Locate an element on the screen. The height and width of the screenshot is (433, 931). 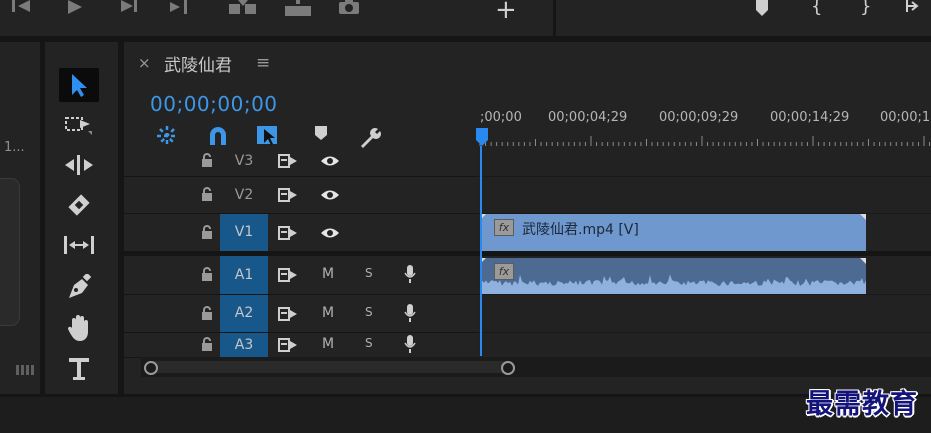
video-clip-label: 武陵仙君.mp4 [V] is located at coordinates (580, 230).